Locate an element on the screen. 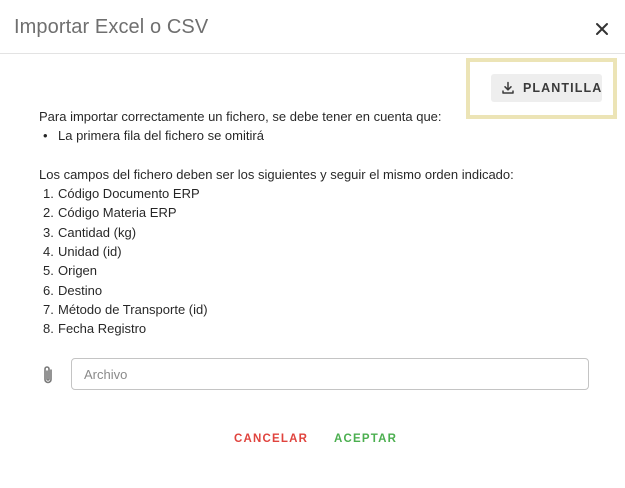  field-item: 1. Código Documento ERP is located at coordinates (121, 194).